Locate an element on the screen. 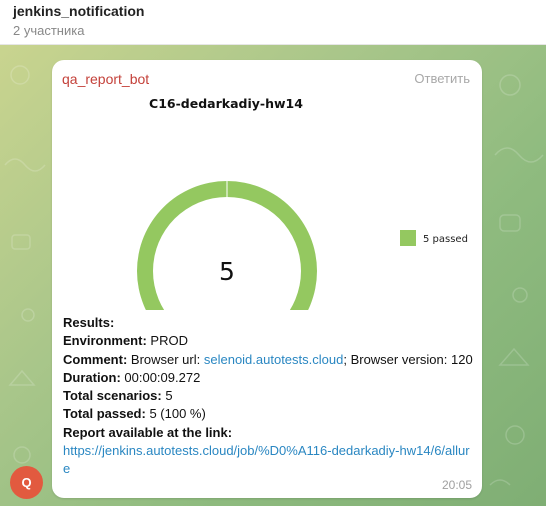  comment-text: Browser url: is located at coordinates (165, 359).